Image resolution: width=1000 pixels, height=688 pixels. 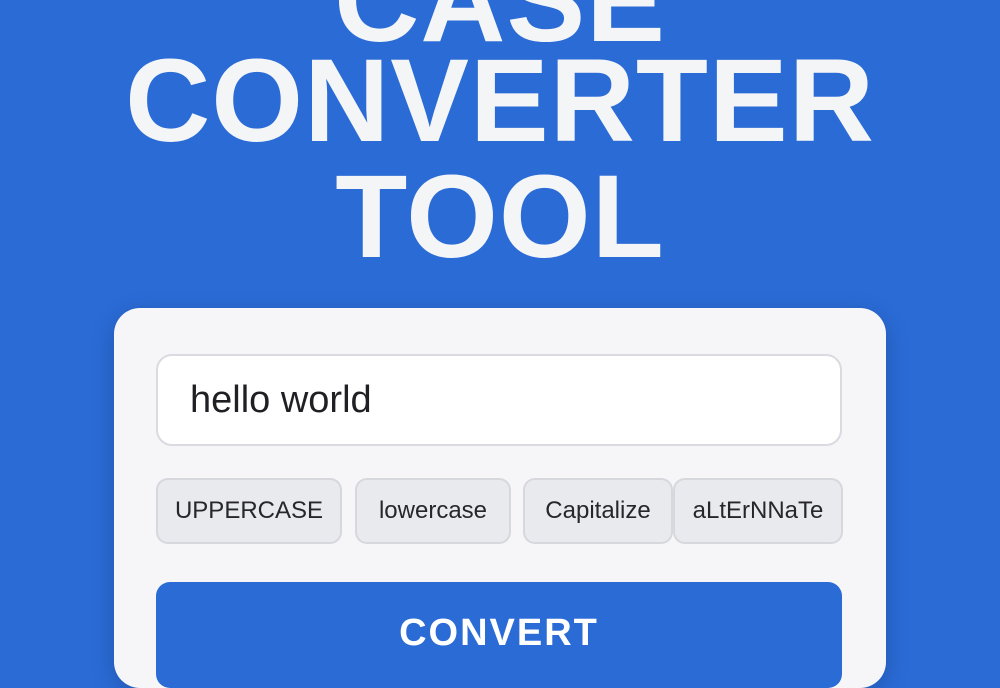 What do you see at coordinates (500, 217) in the screenshot?
I see `title-line-tool: TOOL` at bounding box center [500, 217].